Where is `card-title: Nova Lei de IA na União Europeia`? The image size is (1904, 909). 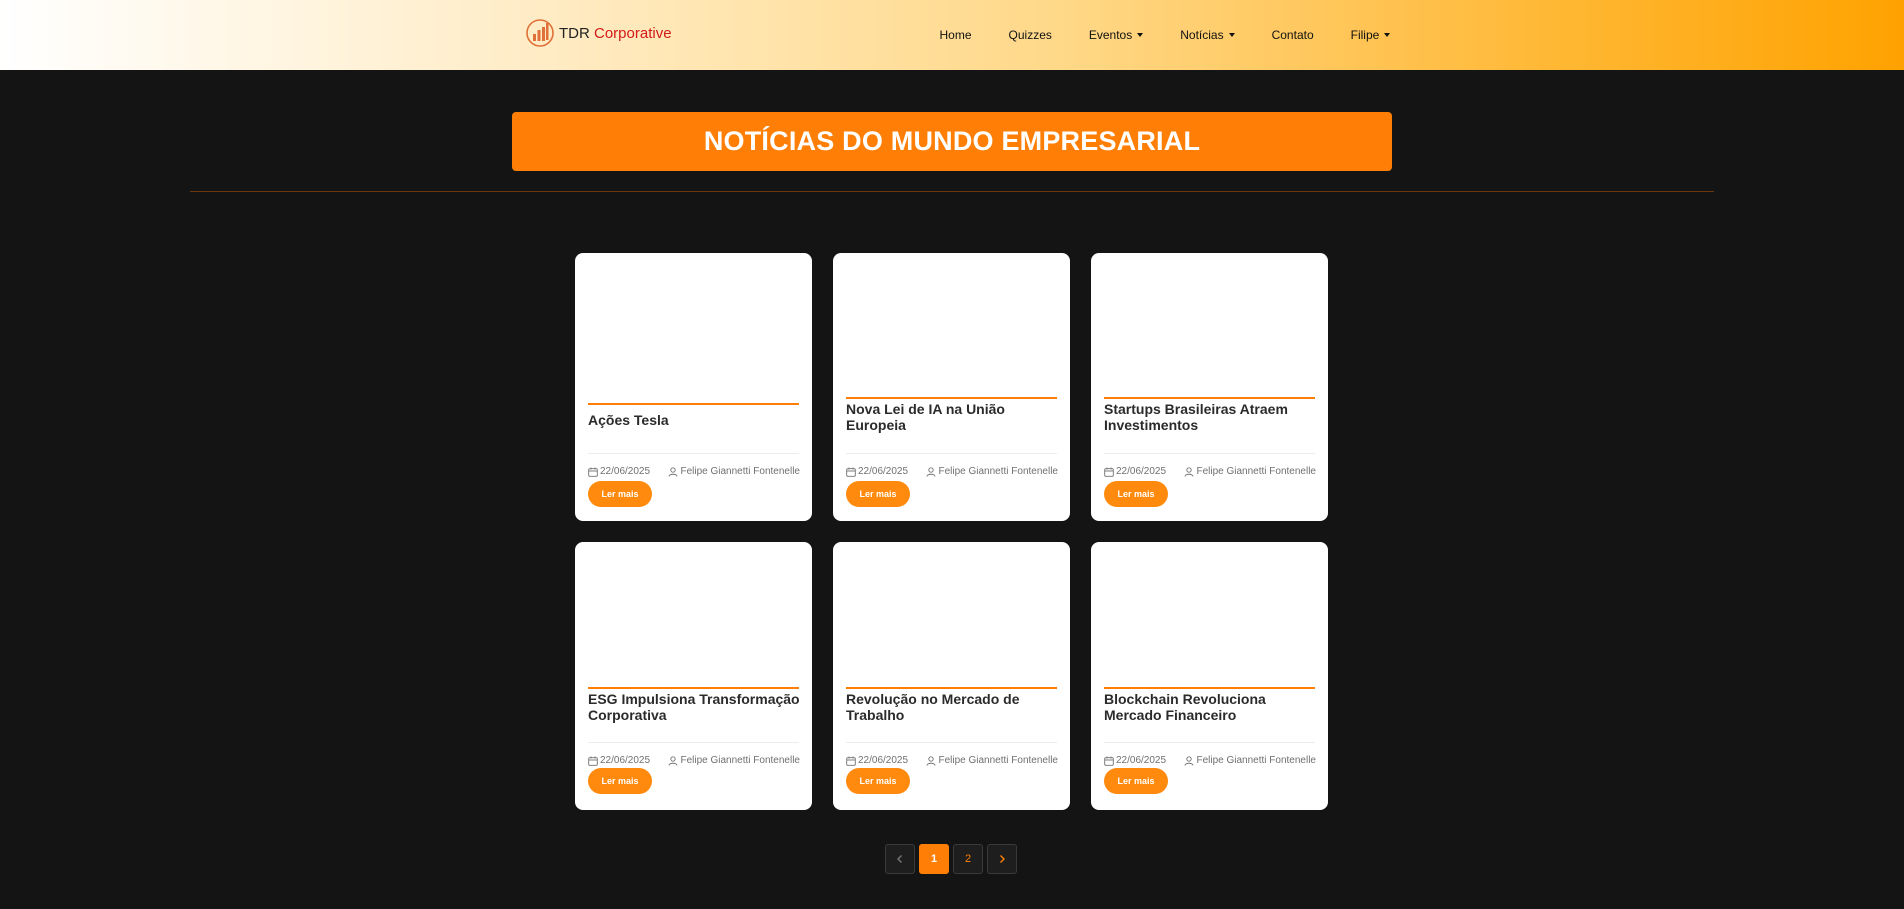
card-title: Nova Lei de IA na União Europeia is located at coordinates (925, 417).